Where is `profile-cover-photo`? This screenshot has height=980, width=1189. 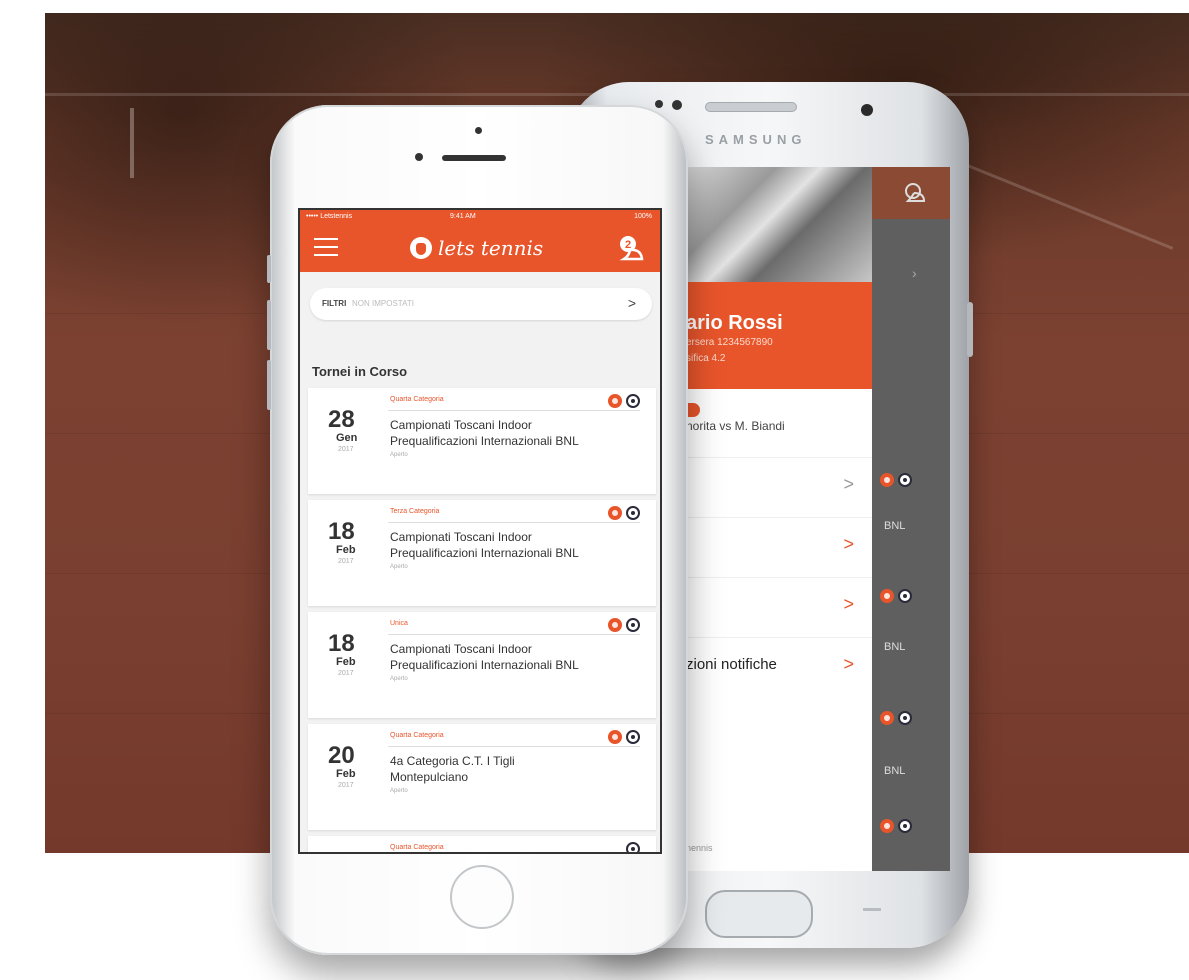 profile-cover-photo is located at coordinates (779, 224).